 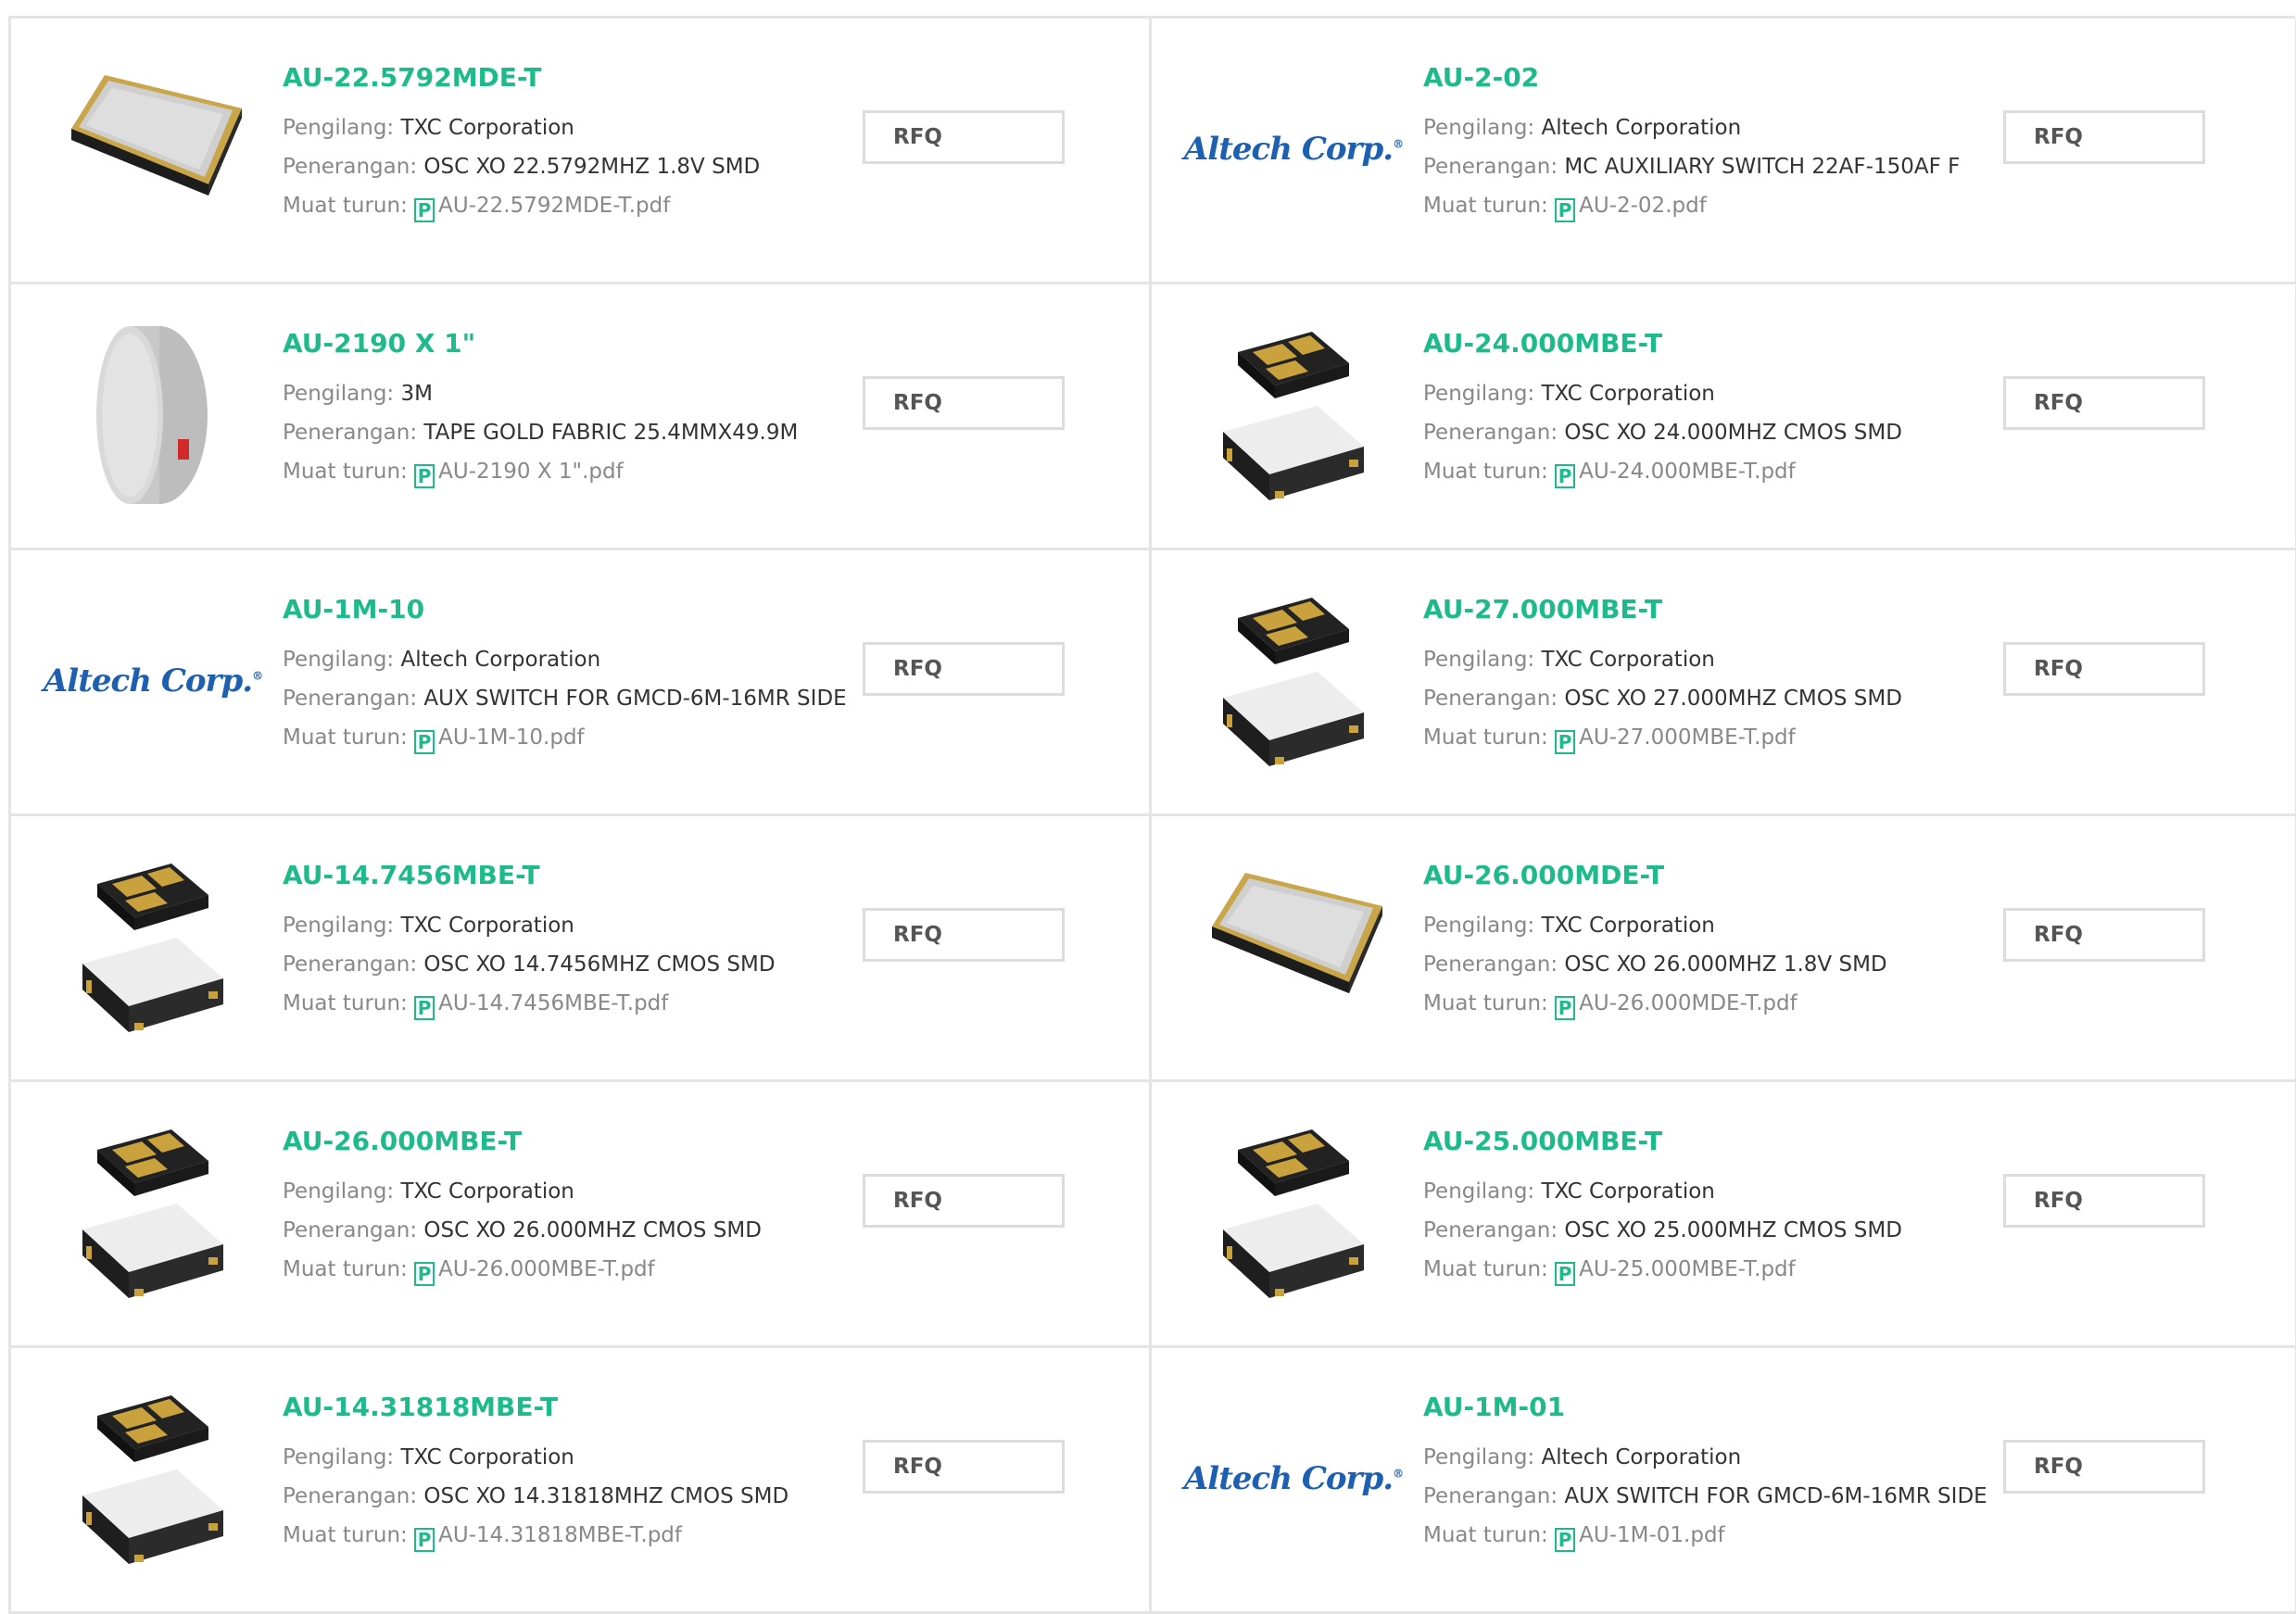 I want to click on part-number-link: AU-14.7456MBE-T, so click(x=580, y=875).